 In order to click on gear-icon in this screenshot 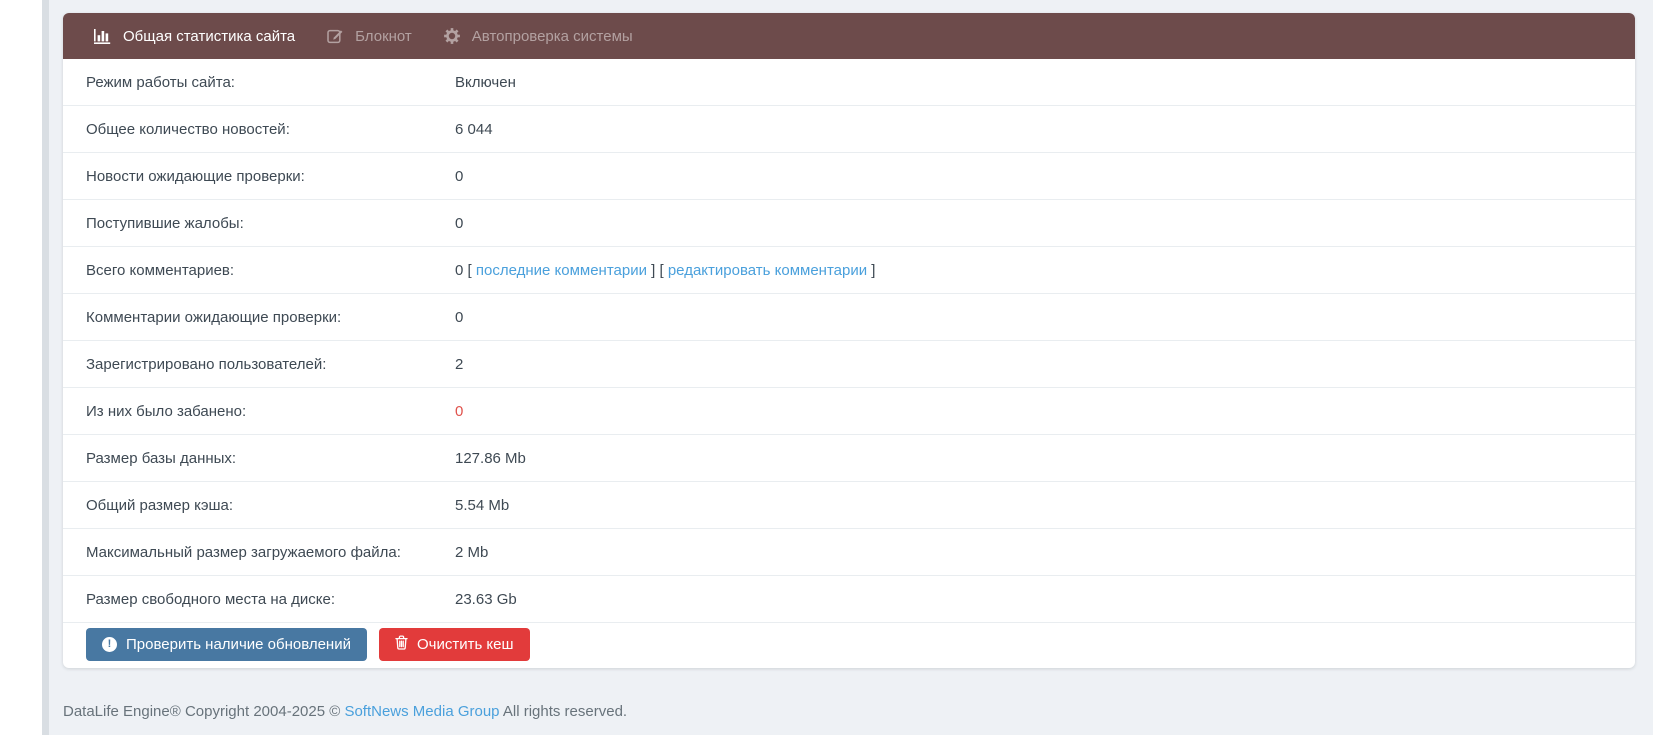, I will do `click(451, 36)`.